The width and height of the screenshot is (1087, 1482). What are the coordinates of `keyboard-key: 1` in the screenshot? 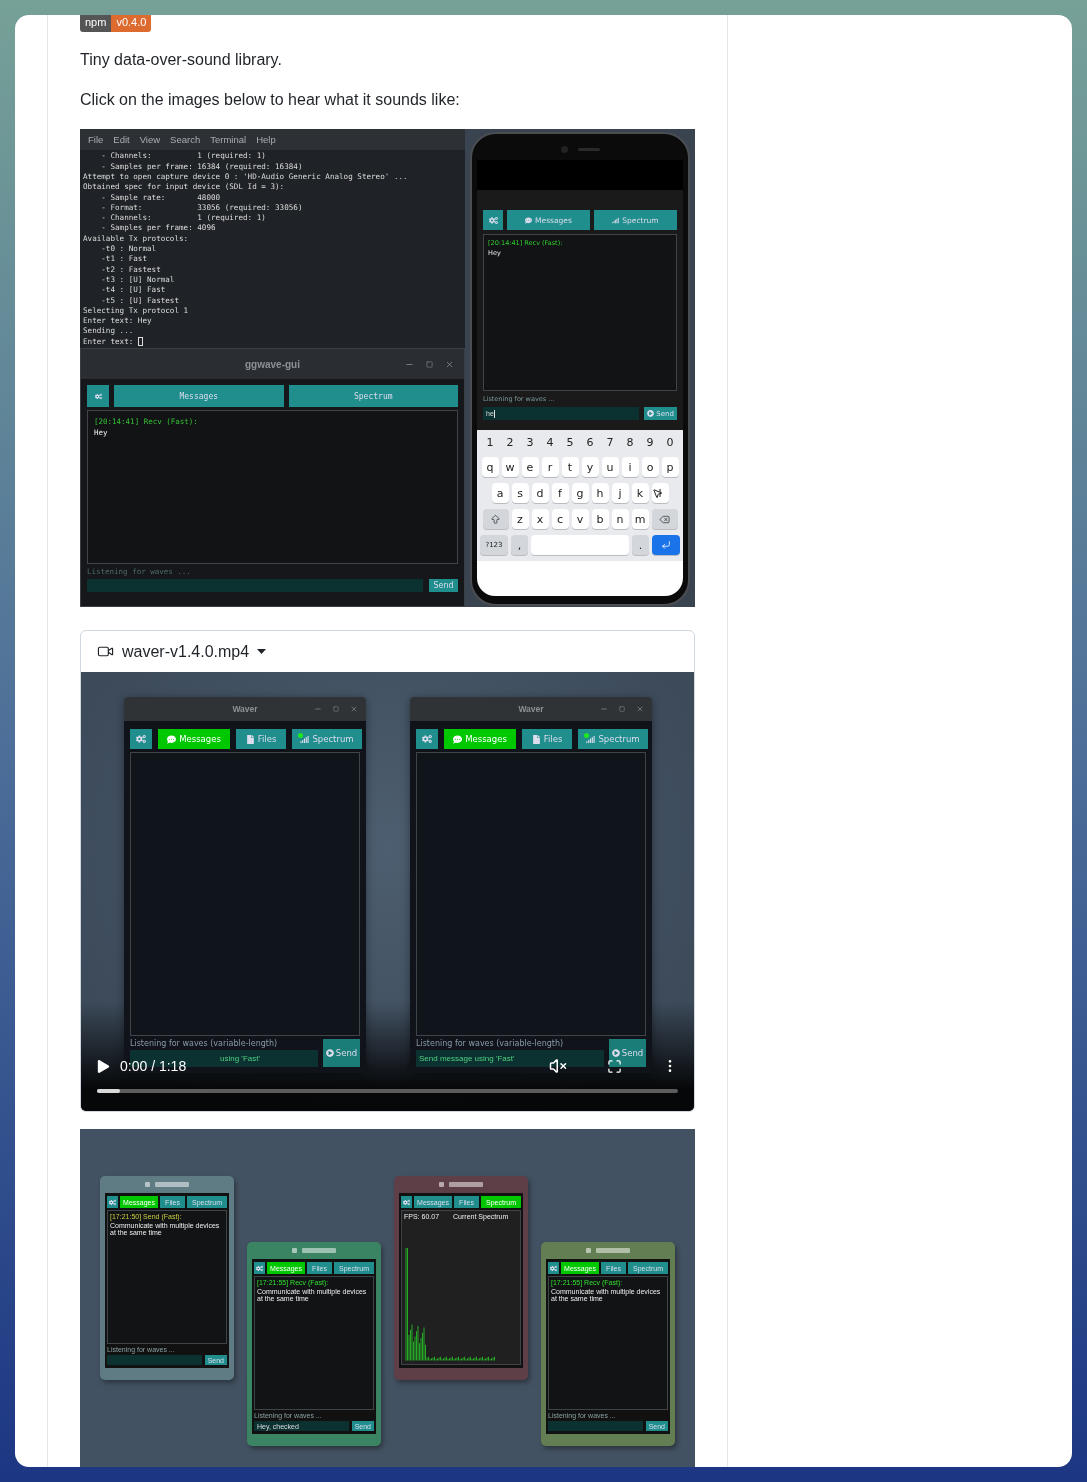 It's located at (490, 442).